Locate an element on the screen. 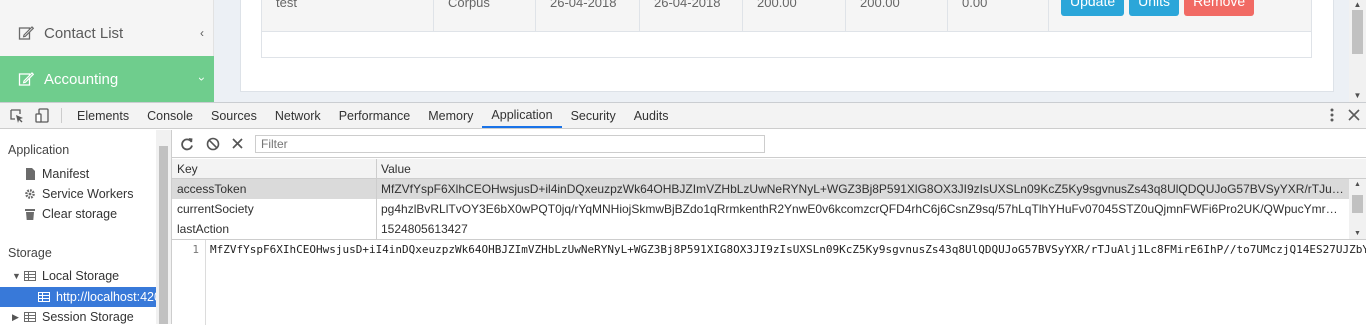 This screenshot has width=1366, height=326. trash-icon is located at coordinates (30, 214).